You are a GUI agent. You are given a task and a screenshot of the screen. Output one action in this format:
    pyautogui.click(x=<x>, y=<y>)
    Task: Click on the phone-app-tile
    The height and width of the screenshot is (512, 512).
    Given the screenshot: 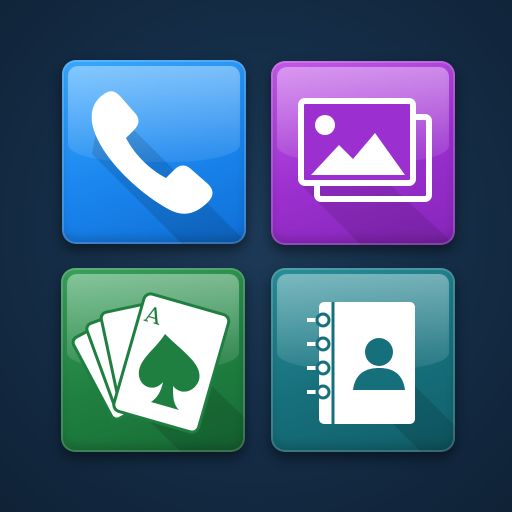 What is the action you would take?
    pyautogui.click(x=154, y=152)
    